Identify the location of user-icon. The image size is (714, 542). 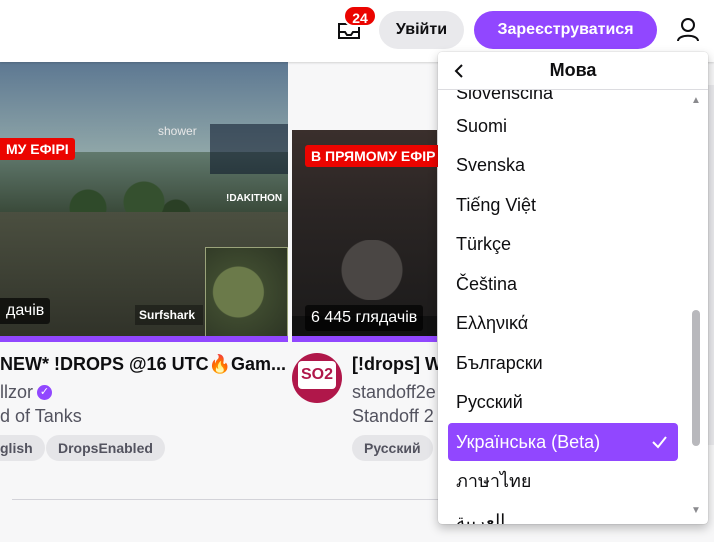
(688, 30).